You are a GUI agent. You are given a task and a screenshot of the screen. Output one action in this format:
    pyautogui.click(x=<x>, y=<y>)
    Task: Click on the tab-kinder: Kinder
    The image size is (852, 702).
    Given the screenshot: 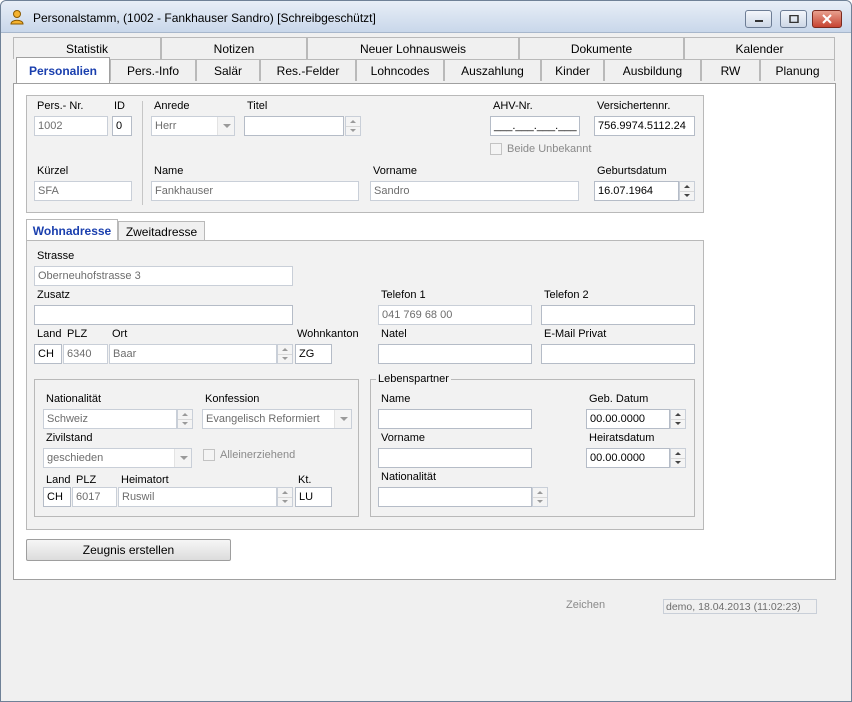 What is the action you would take?
    pyautogui.click(x=572, y=70)
    